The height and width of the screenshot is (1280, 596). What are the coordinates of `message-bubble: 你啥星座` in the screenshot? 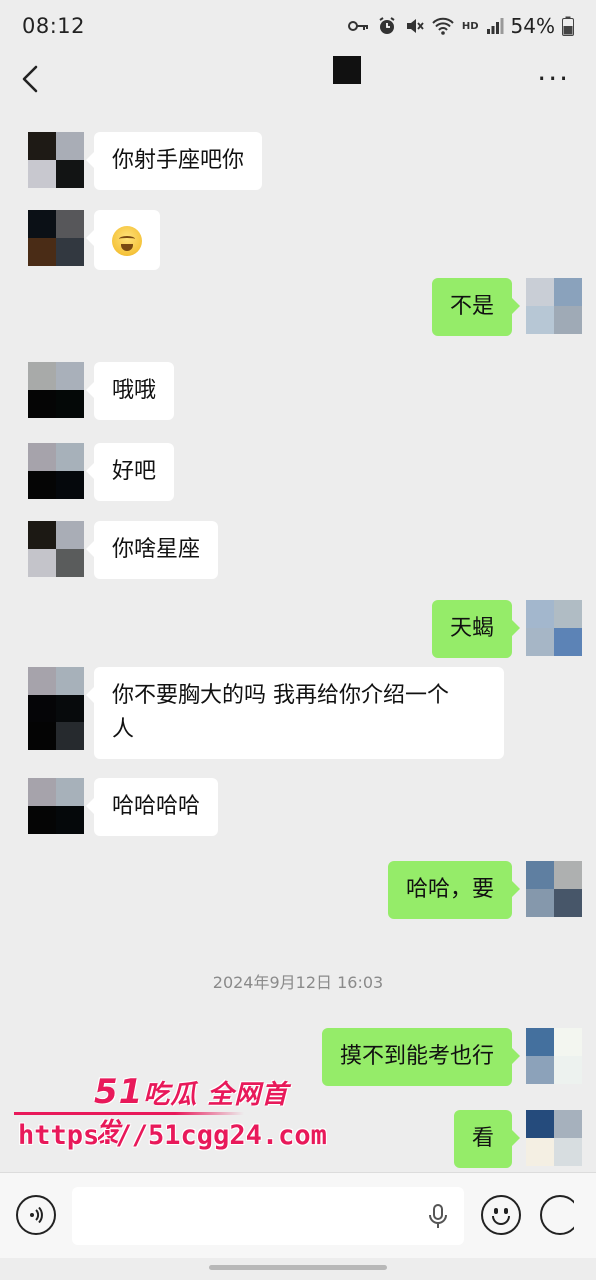 It's located at (152, 550).